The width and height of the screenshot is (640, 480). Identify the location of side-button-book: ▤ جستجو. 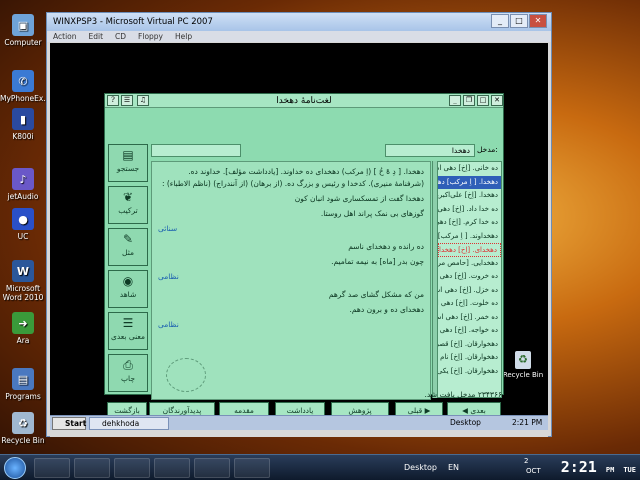
(128, 163).